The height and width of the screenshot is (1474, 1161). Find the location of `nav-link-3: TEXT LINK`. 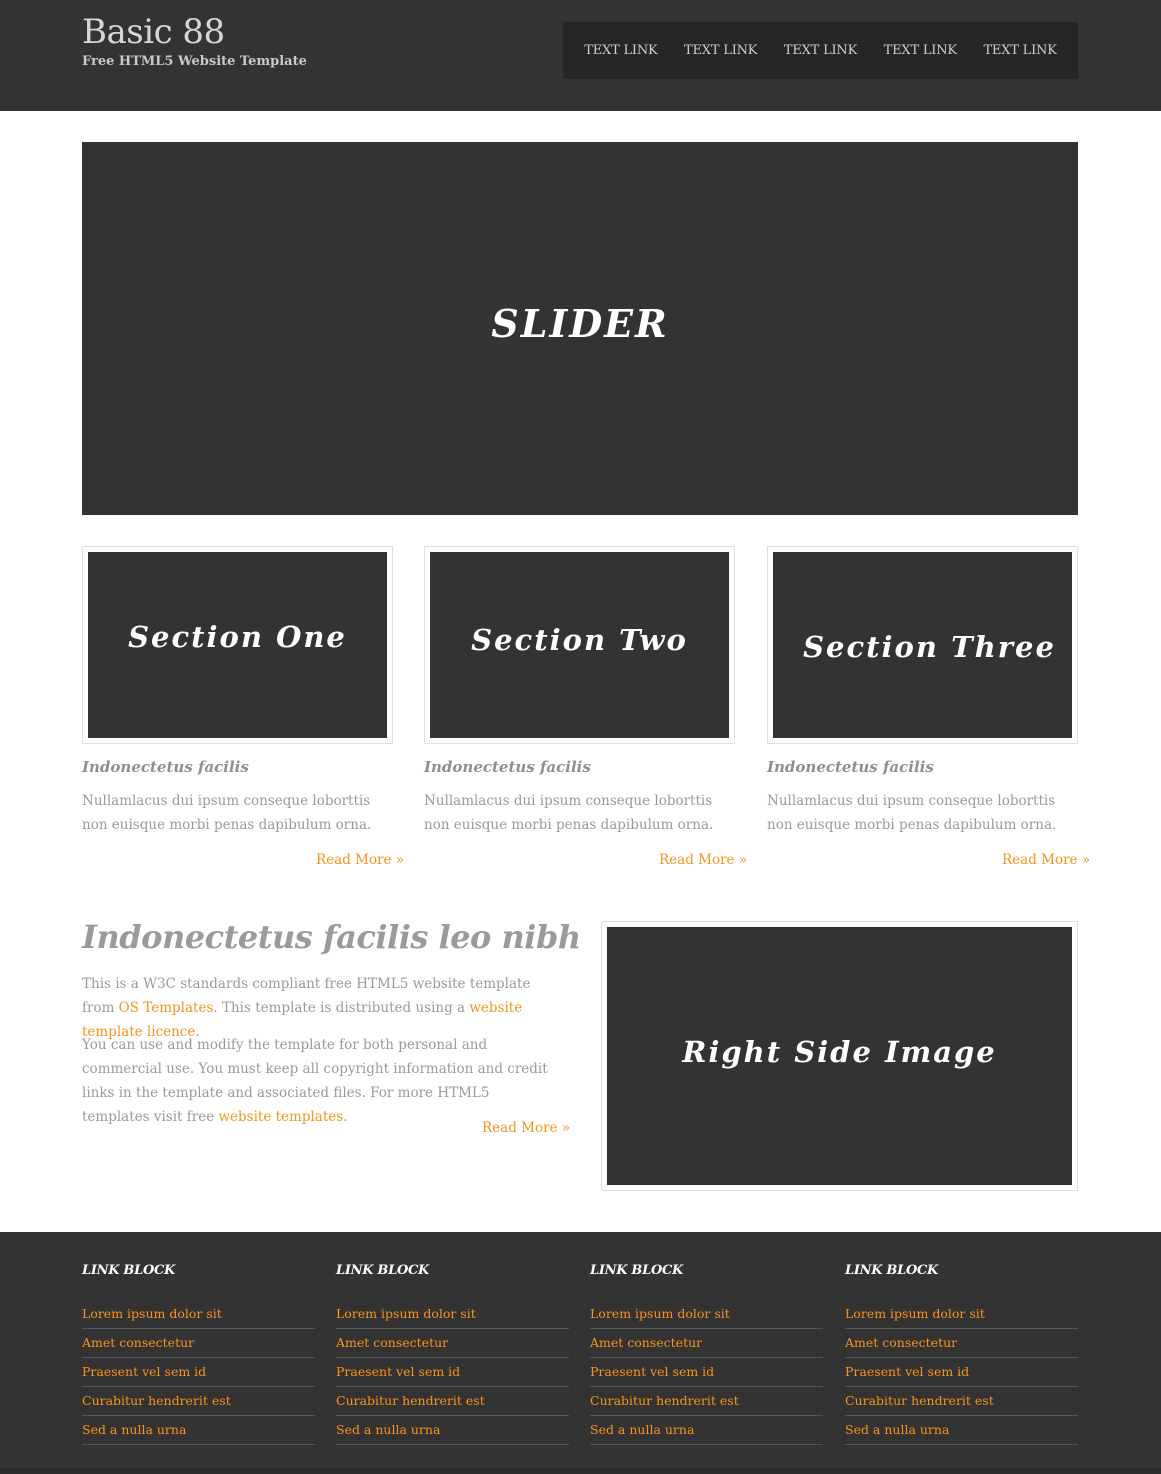

nav-link-3: TEXT LINK is located at coordinates (820, 50).